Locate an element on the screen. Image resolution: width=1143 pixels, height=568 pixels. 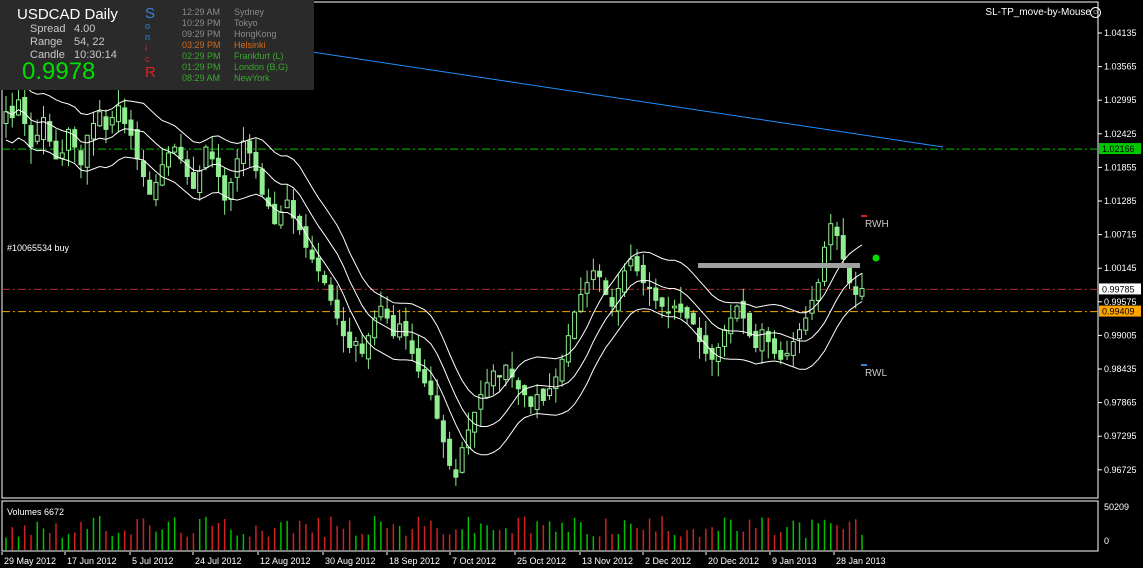
y-tick-label: 1.00715 is located at coordinates (1120, 235).